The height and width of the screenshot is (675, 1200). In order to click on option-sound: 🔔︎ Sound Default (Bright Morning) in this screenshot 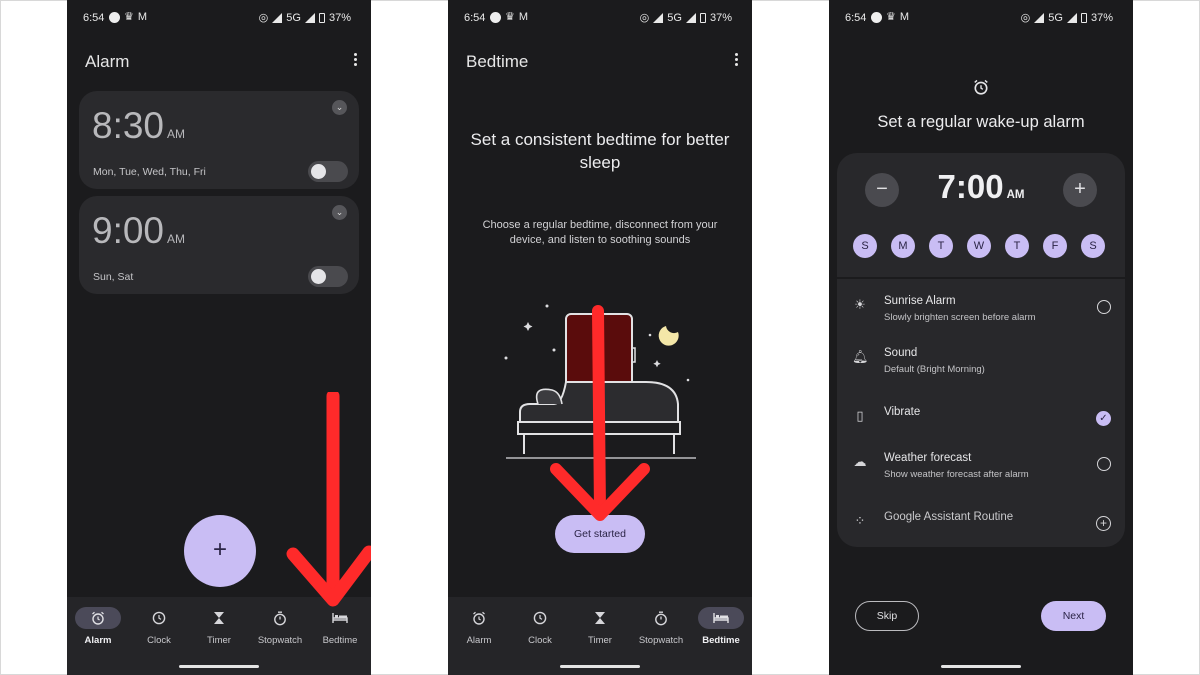, I will do `click(981, 361)`.